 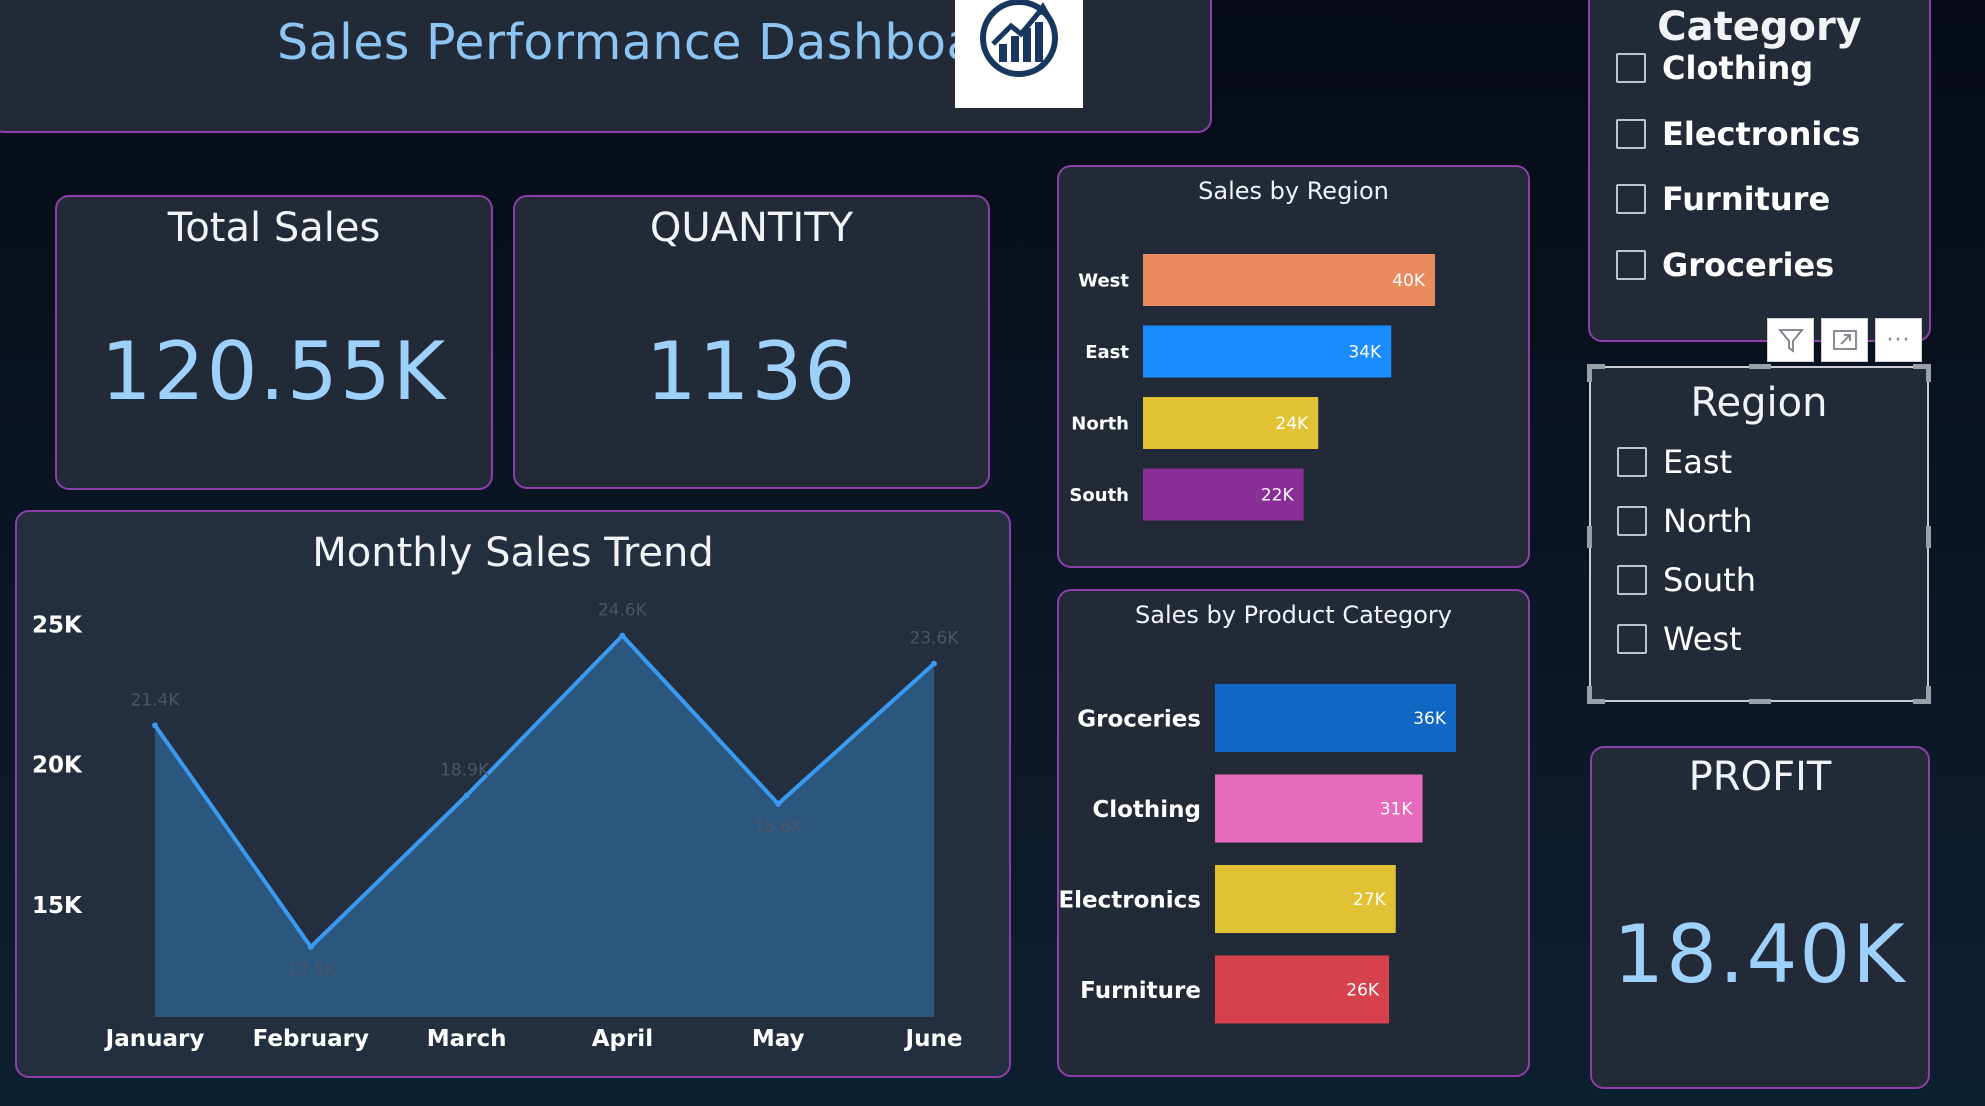 I want to click on quantity-card: QUANTITY 1136, so click(x=751, y=342).